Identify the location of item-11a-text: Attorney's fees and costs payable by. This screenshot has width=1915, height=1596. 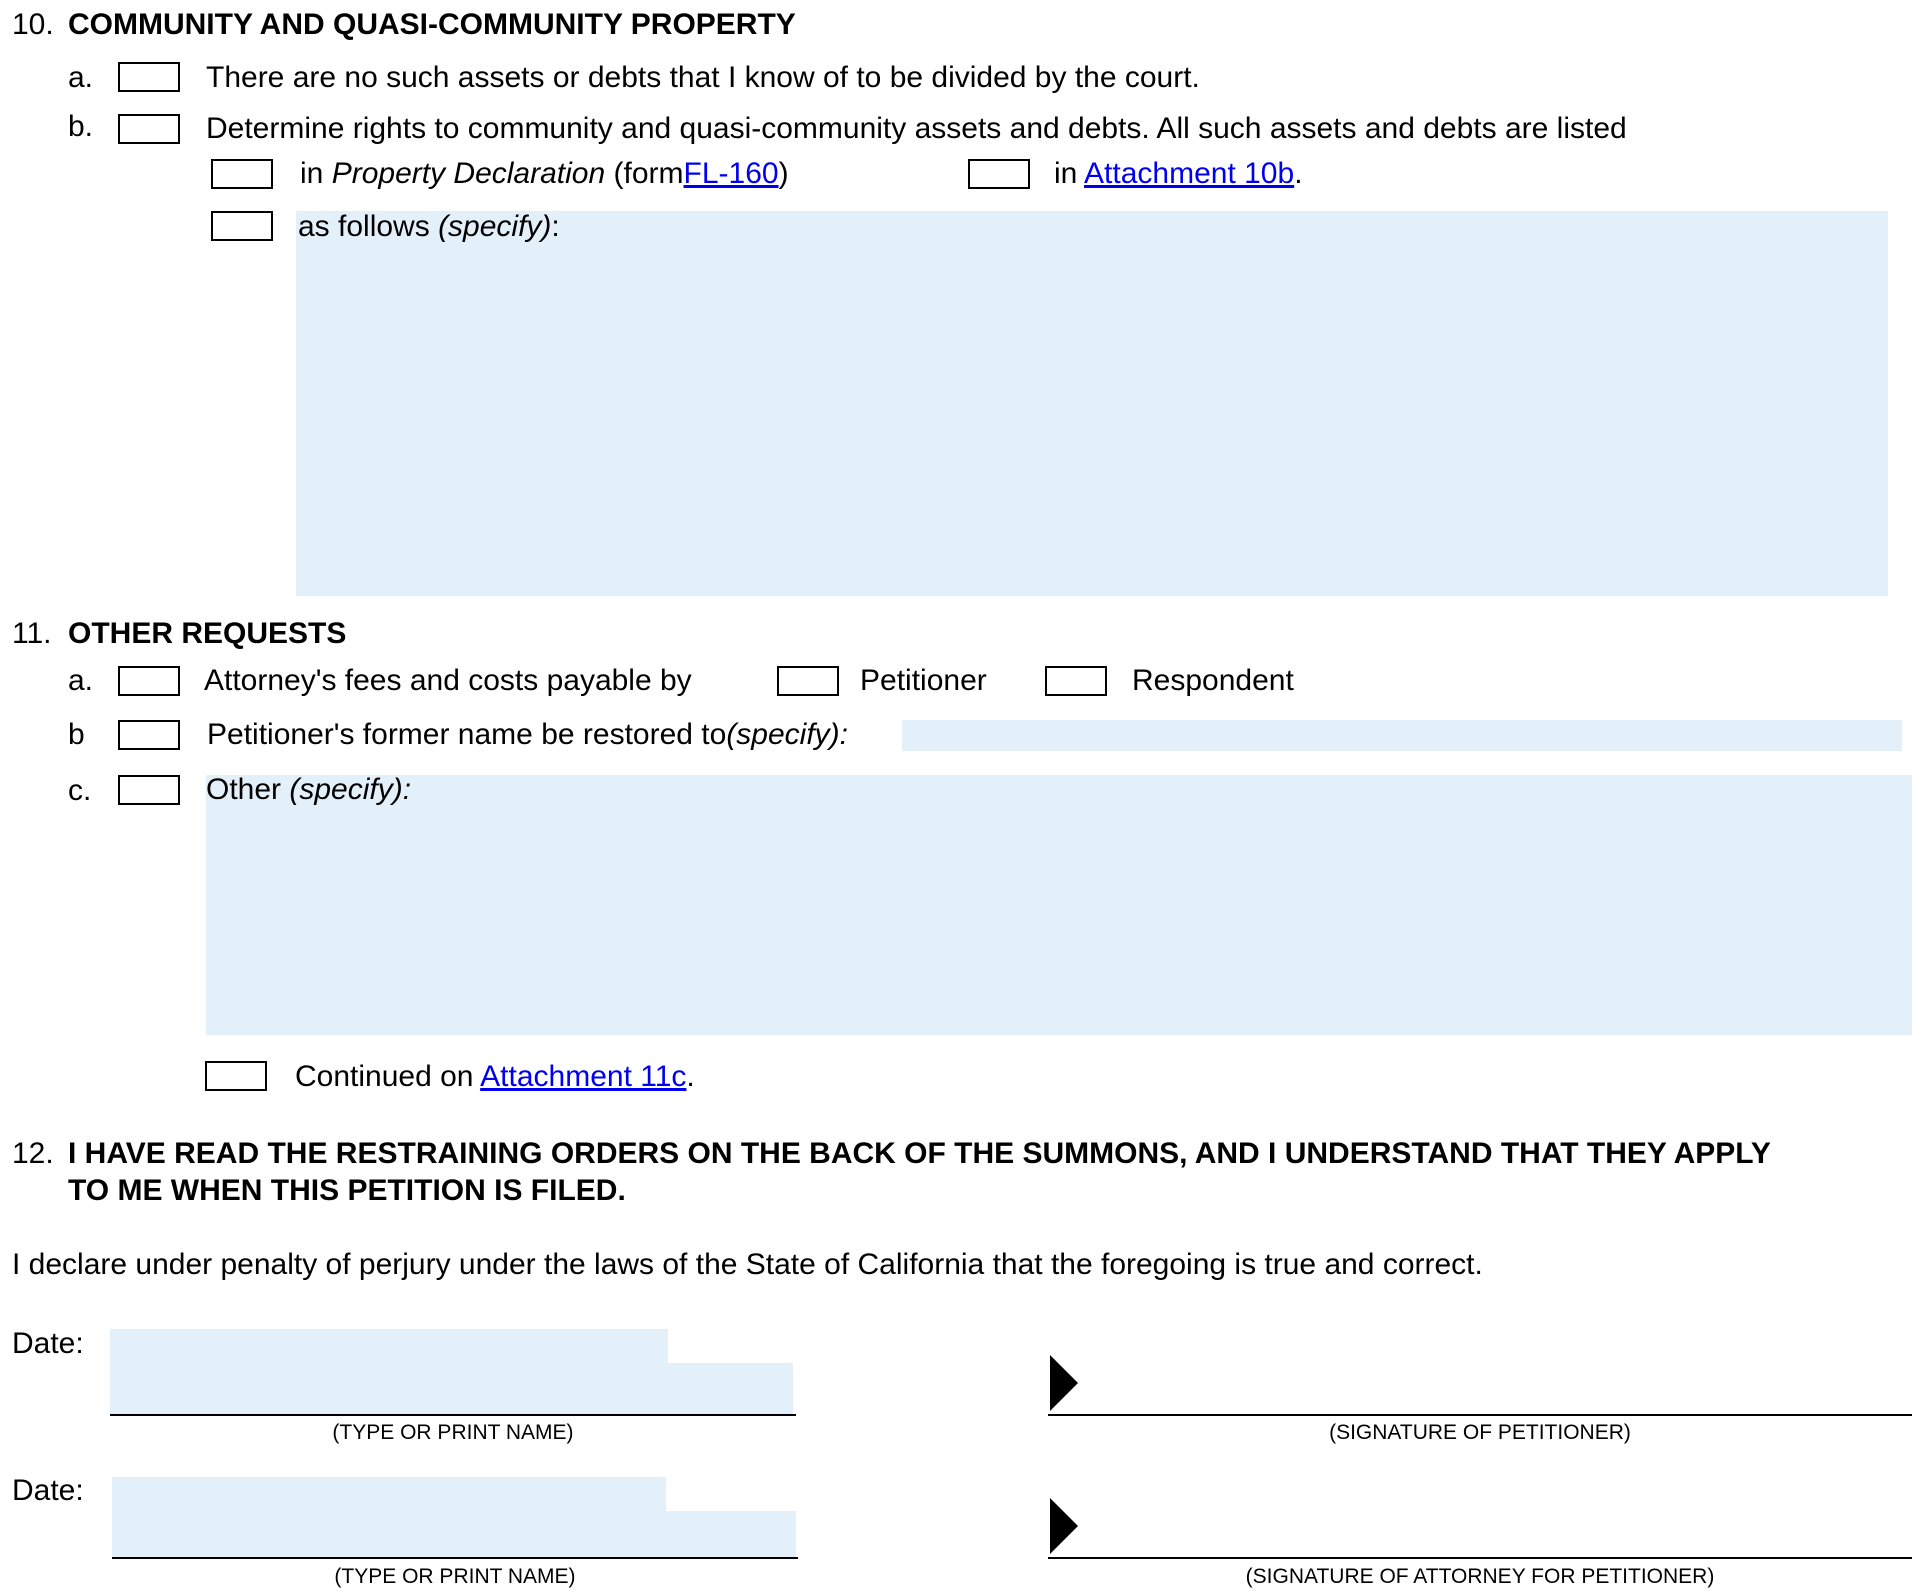
(448, 680).